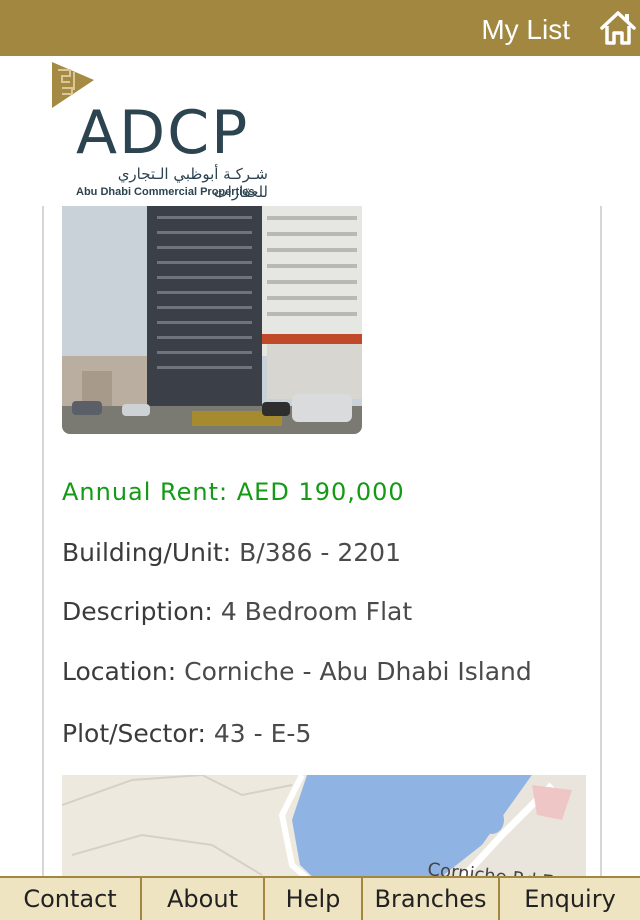  Describe the element at coordinates (212, 320) in the screenshot. I see `property-photo` at that location.